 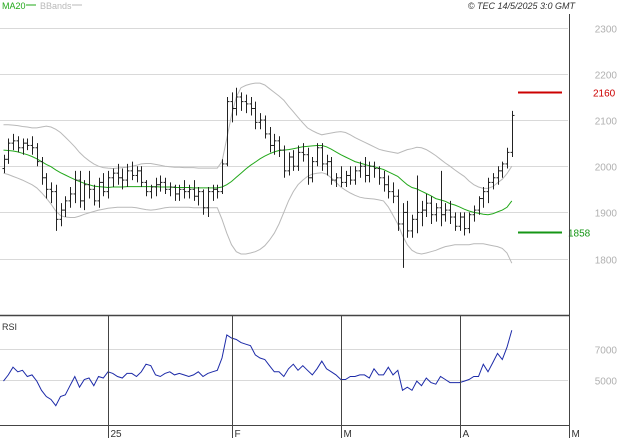 What do you see at coordinates (606, 146) in the screenshot?
I see `price-y-axis: 1800 1900 2000 2100 2200 2300` at bounding box center [606, 146].